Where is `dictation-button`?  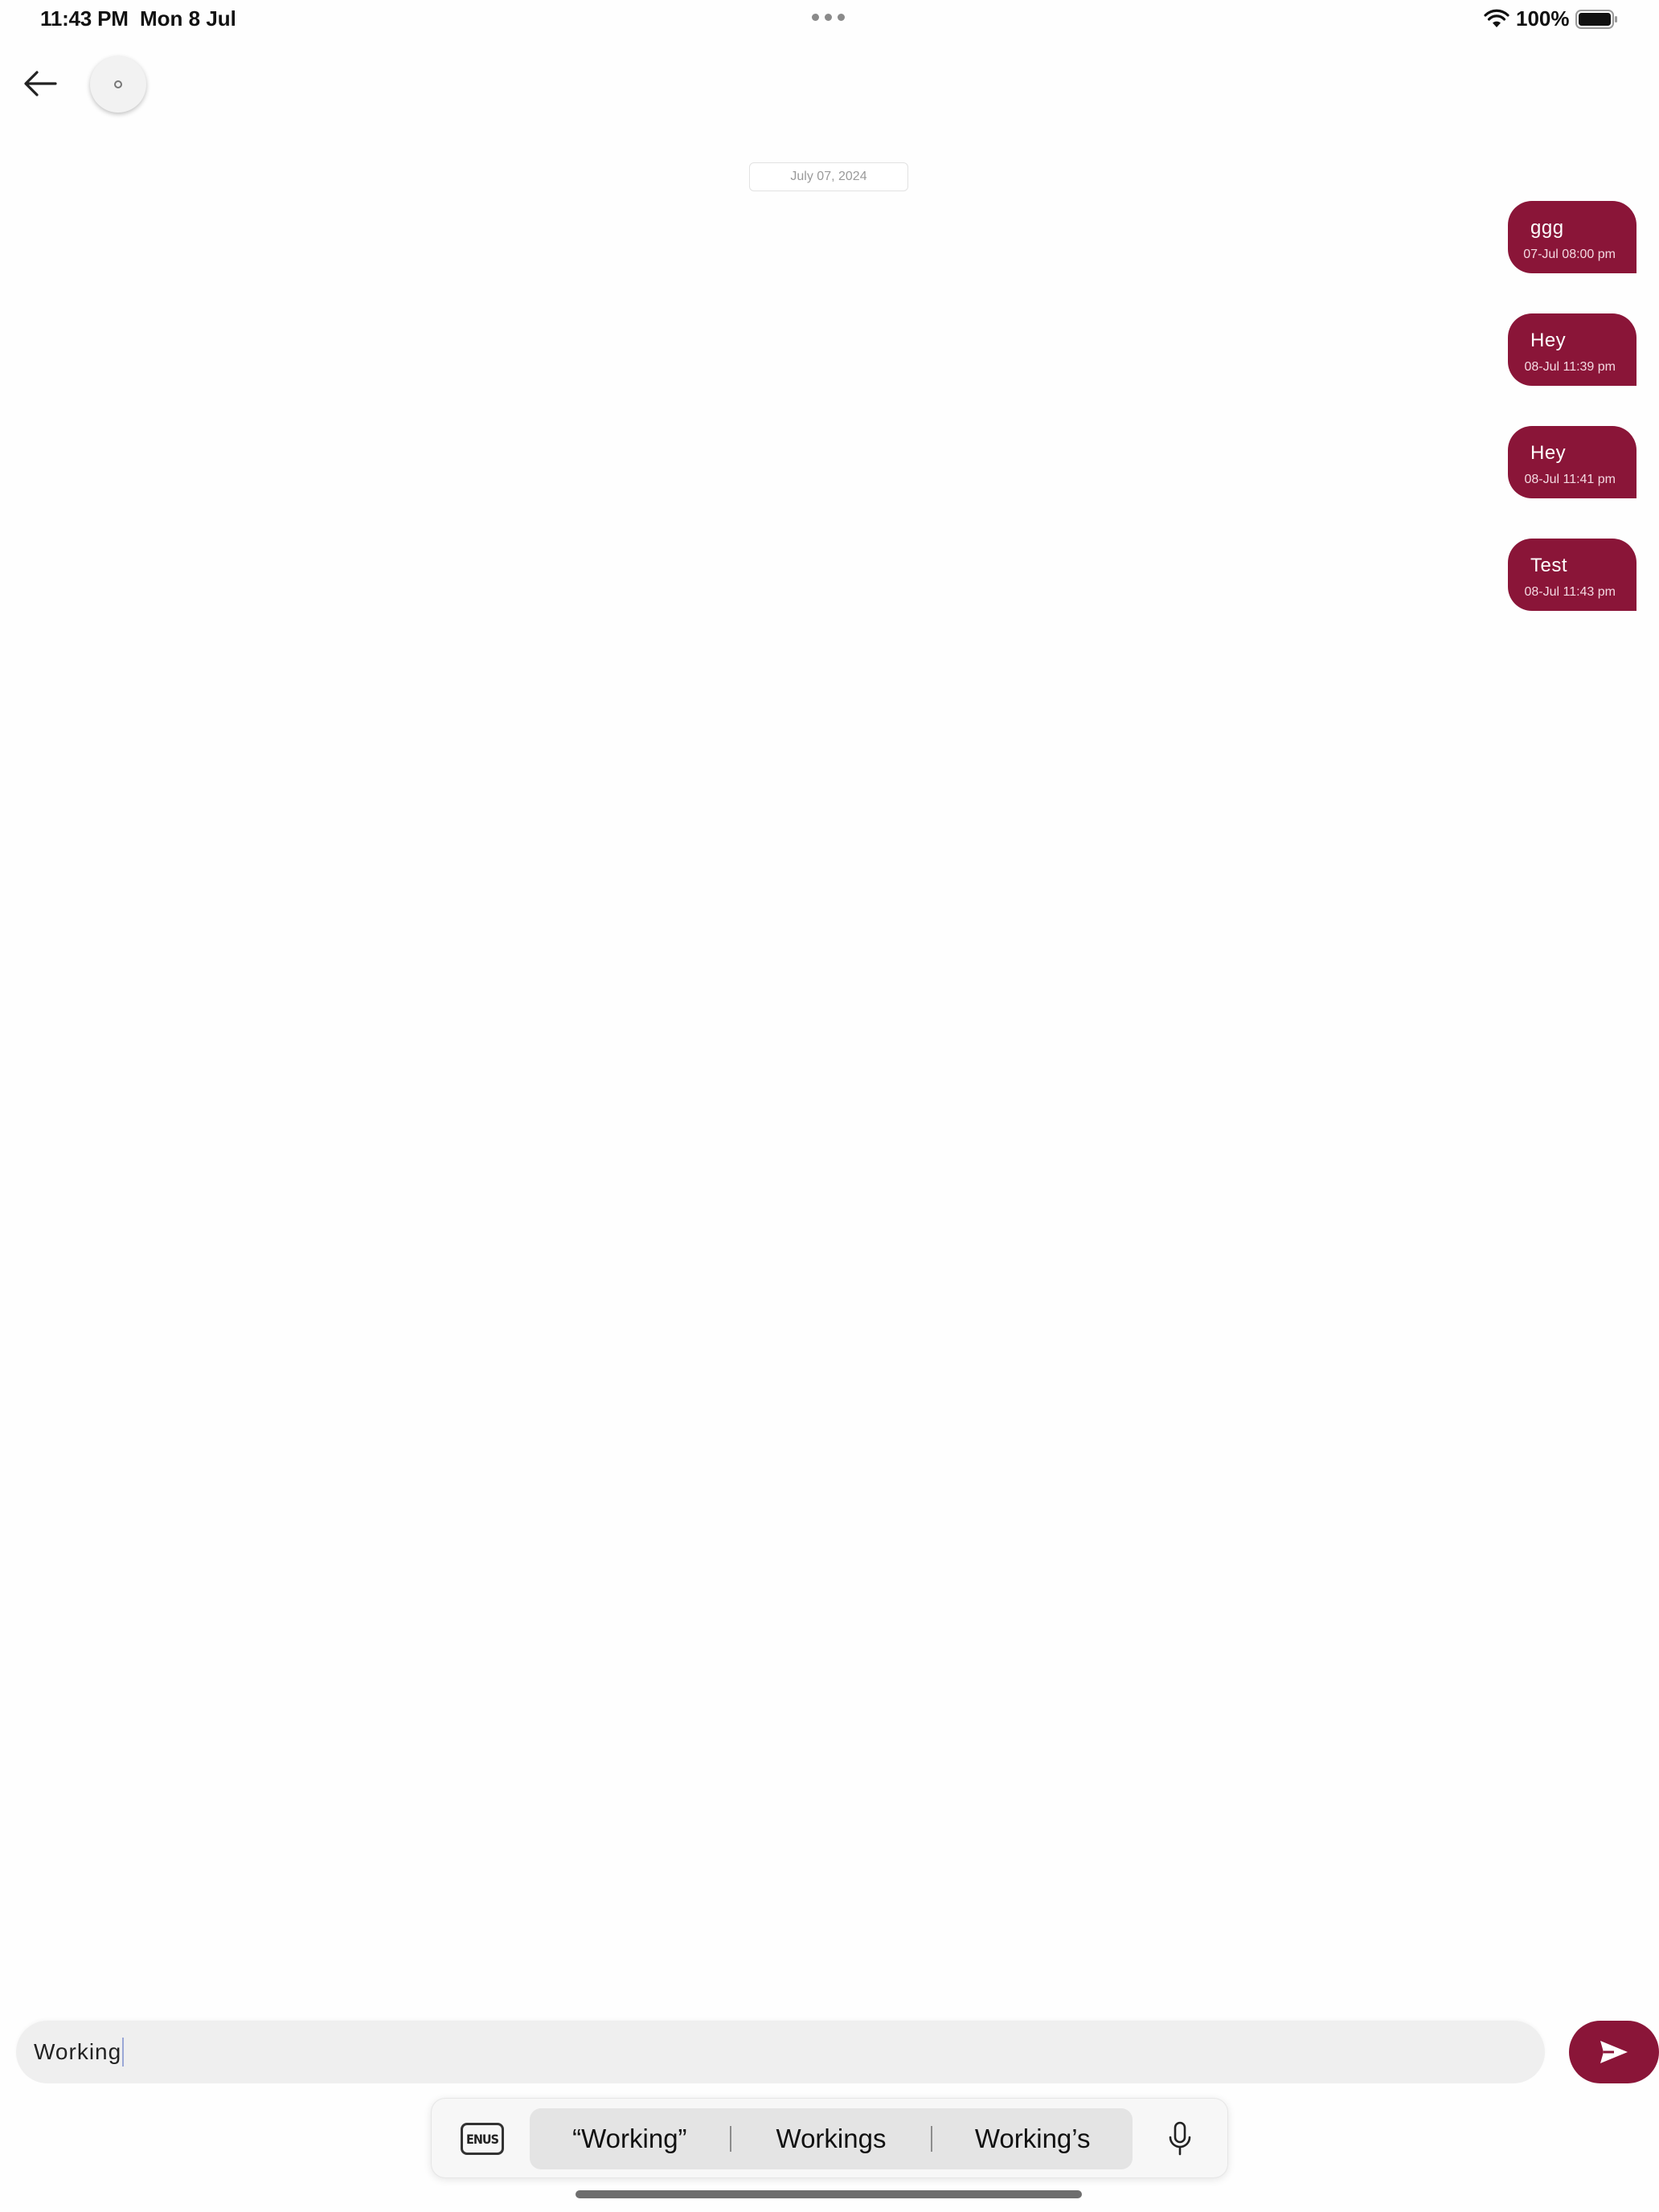 dictation-button is located at coordinates (1180, 2139).